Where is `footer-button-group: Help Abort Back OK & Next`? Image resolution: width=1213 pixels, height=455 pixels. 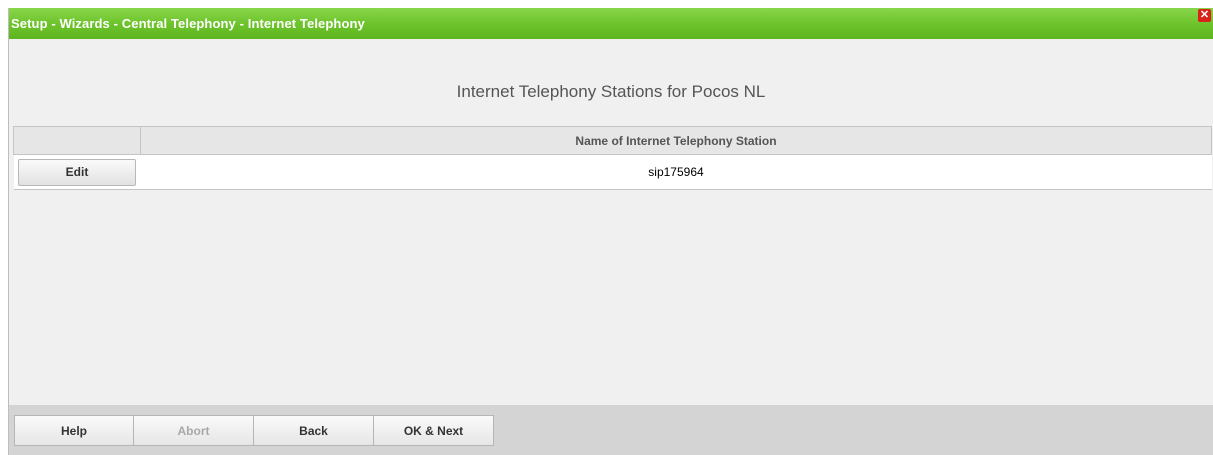
footer-button-group: Help Abort Back OK & Next is located at coordinates (254, 430).